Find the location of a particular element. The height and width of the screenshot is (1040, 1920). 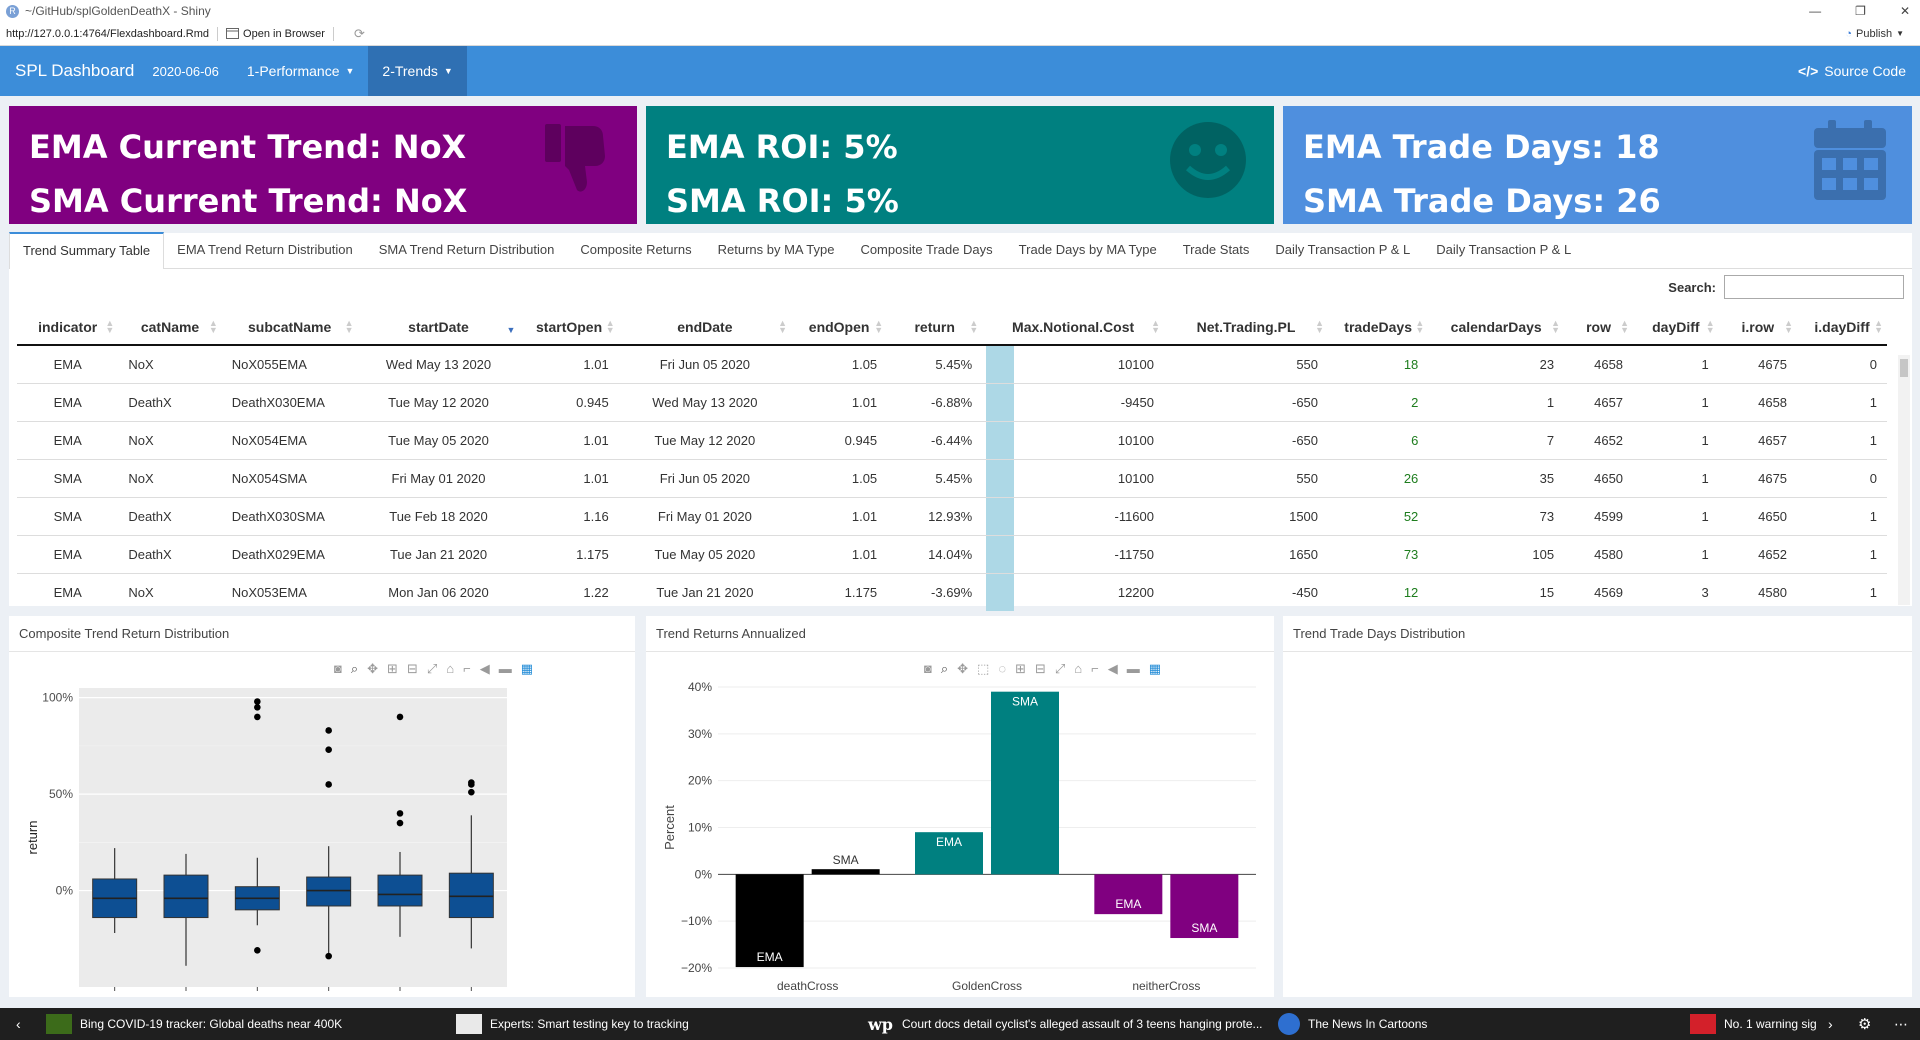

column-header: i.dayDiff ▲ ▼ is located at coordinates (1842, 327).